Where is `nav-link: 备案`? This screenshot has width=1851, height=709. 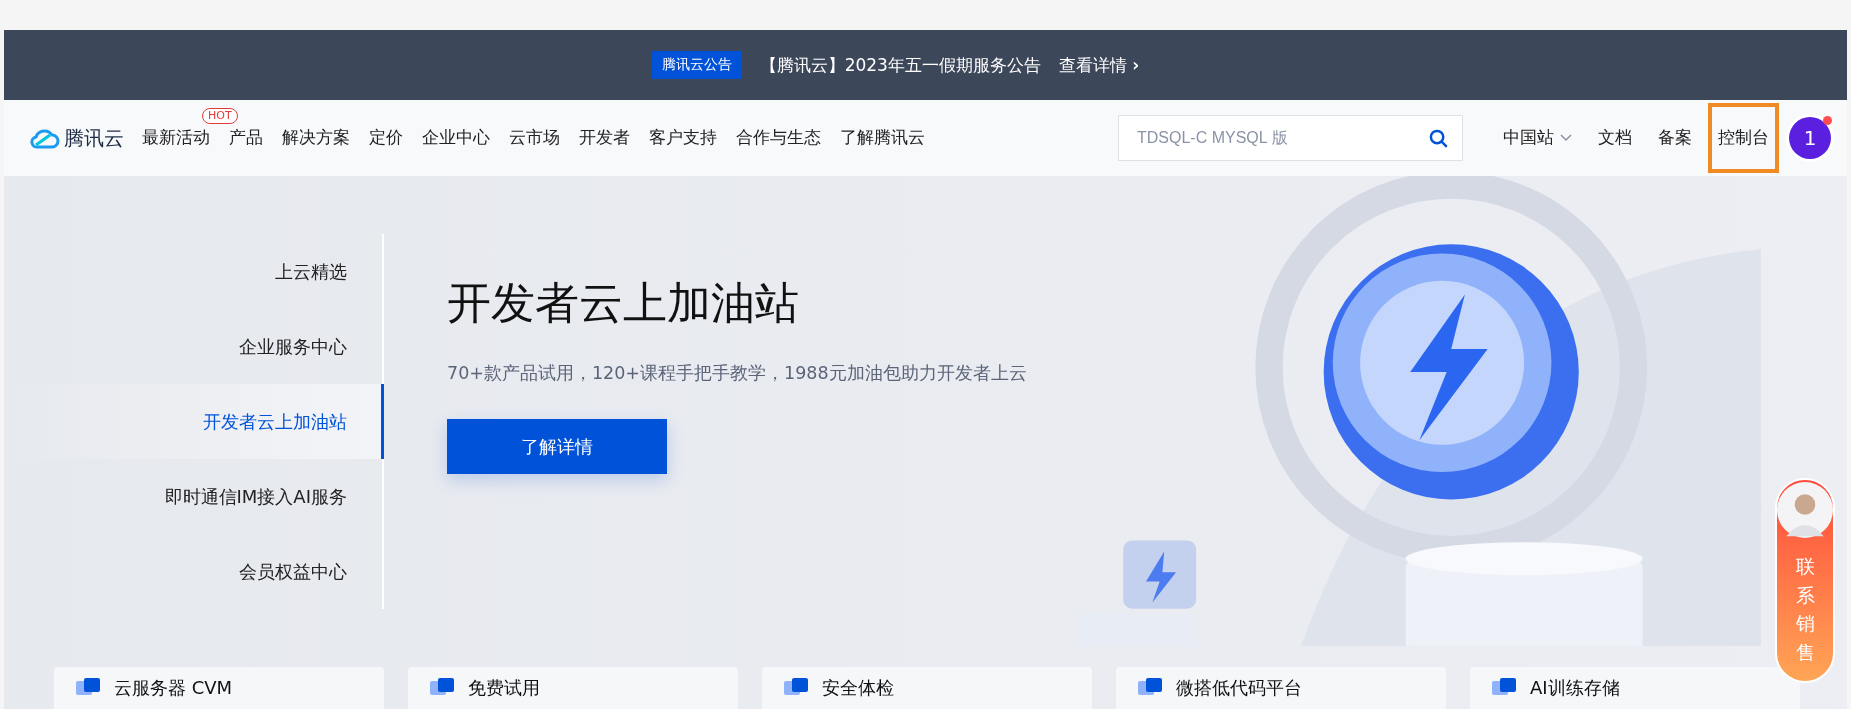 nav-link: 备案 is located at coordinates (1675, 138).